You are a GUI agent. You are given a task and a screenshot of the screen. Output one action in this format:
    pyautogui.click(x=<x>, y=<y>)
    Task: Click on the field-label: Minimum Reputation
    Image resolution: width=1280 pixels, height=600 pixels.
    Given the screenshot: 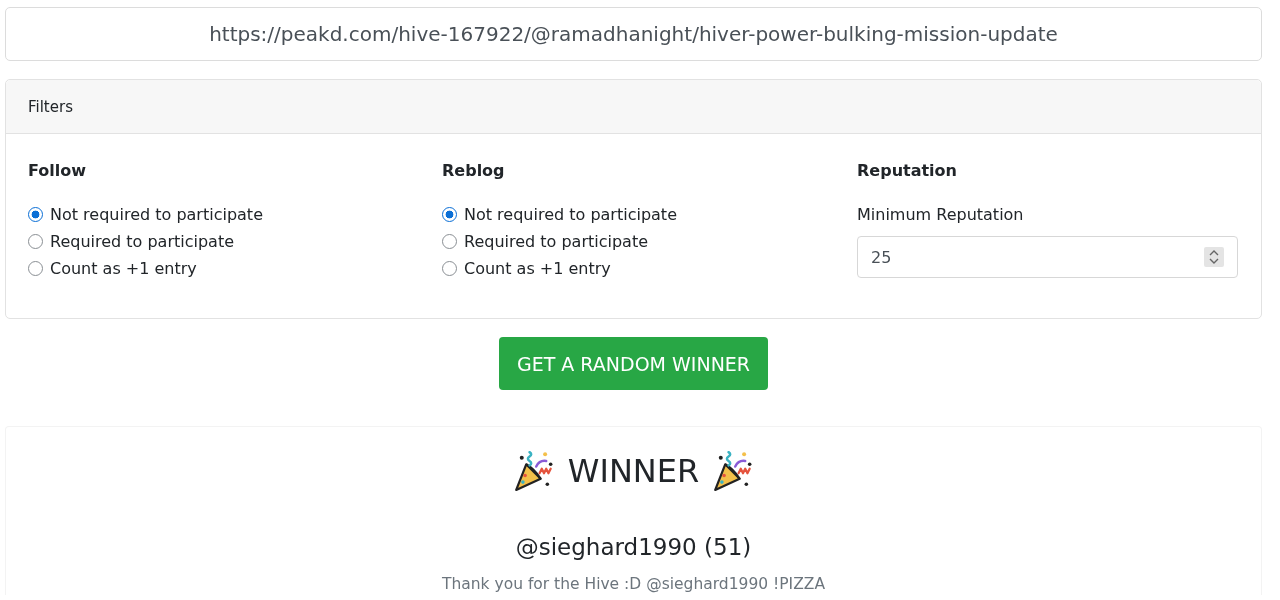 What is the action you would take?
    pyautogui.click(x=941, y=215)
    